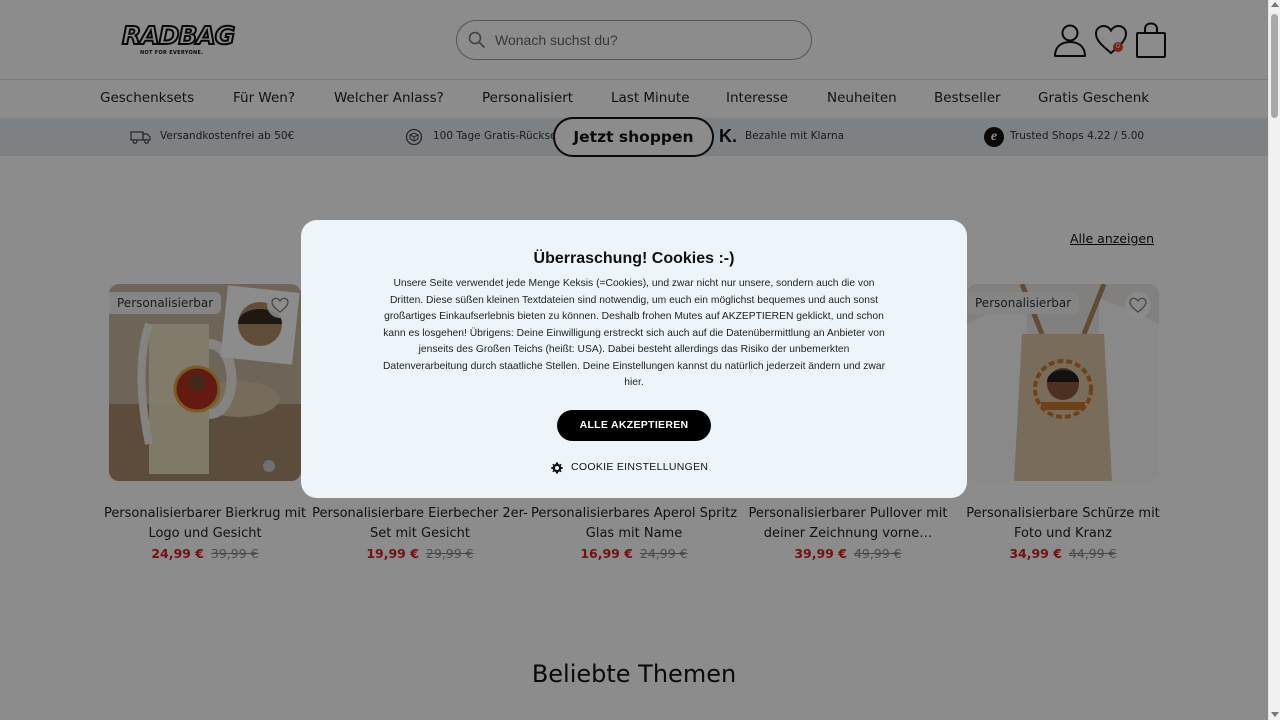  Describe the element at coordinates (1275, 4) in the screenshot. I see `scroll-up-arrow-icon` at that location.